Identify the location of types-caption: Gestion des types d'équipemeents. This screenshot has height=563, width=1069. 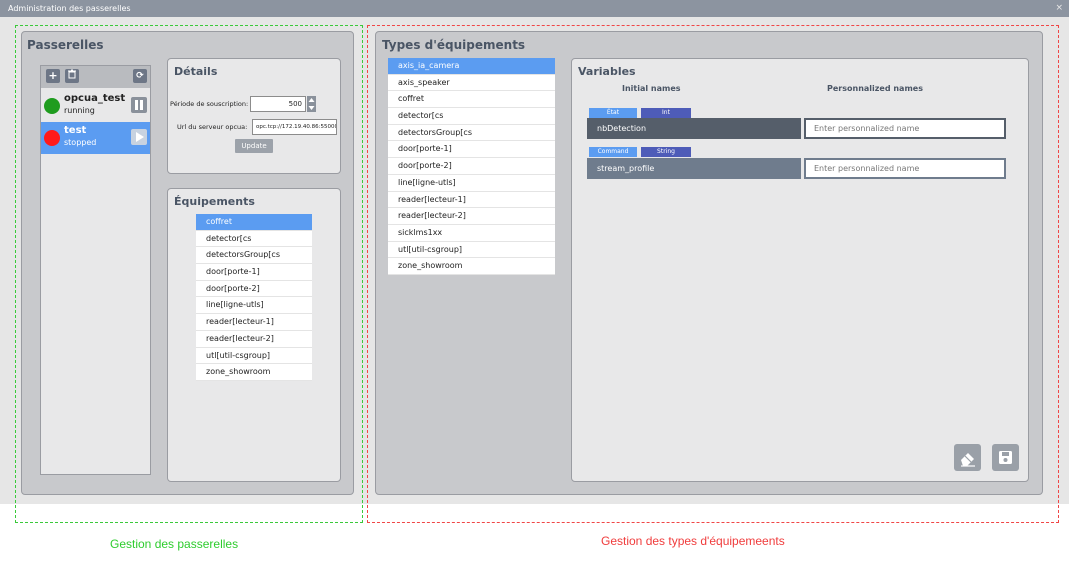
(693, 541).